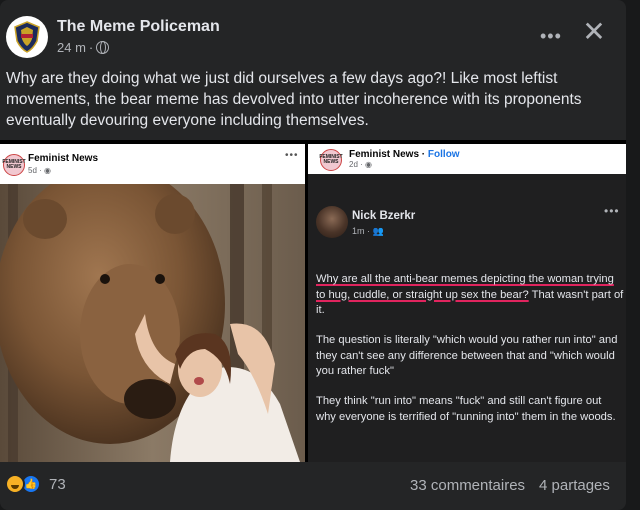 This screenshot has width=640, height=510. What do you see at coordinates (378, 231) in the screenshot?
I see `friends-icon: 👥` at bounding box center [378, 231].